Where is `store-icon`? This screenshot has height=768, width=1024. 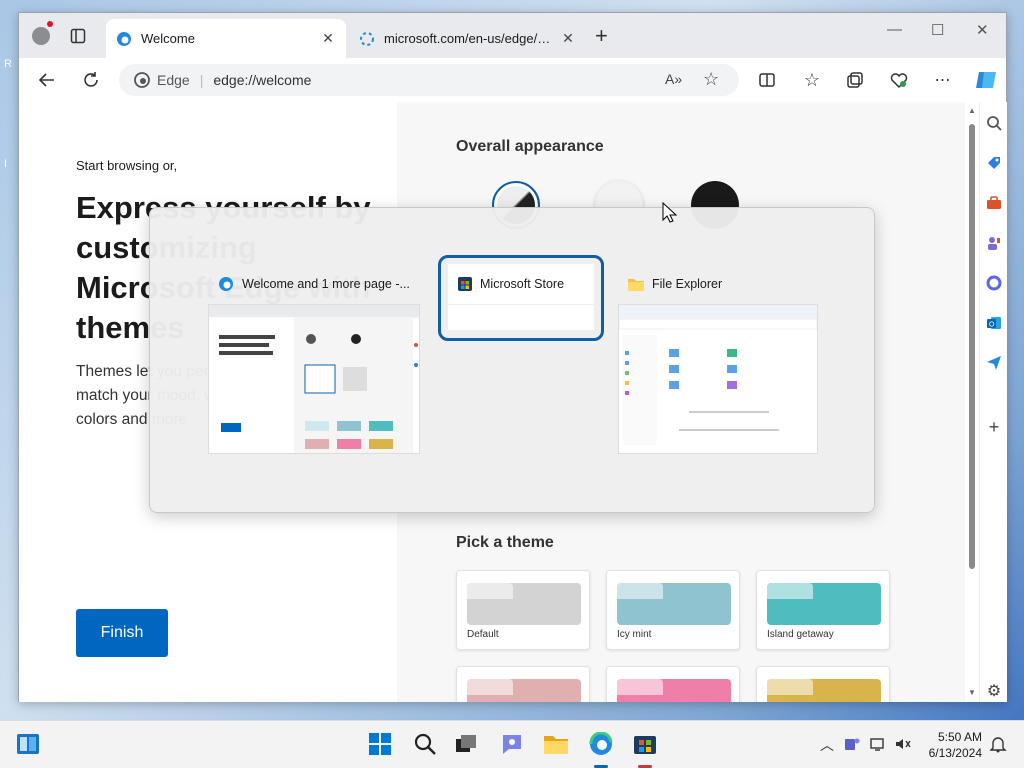
store-icon is located at coordinates (645, 745).